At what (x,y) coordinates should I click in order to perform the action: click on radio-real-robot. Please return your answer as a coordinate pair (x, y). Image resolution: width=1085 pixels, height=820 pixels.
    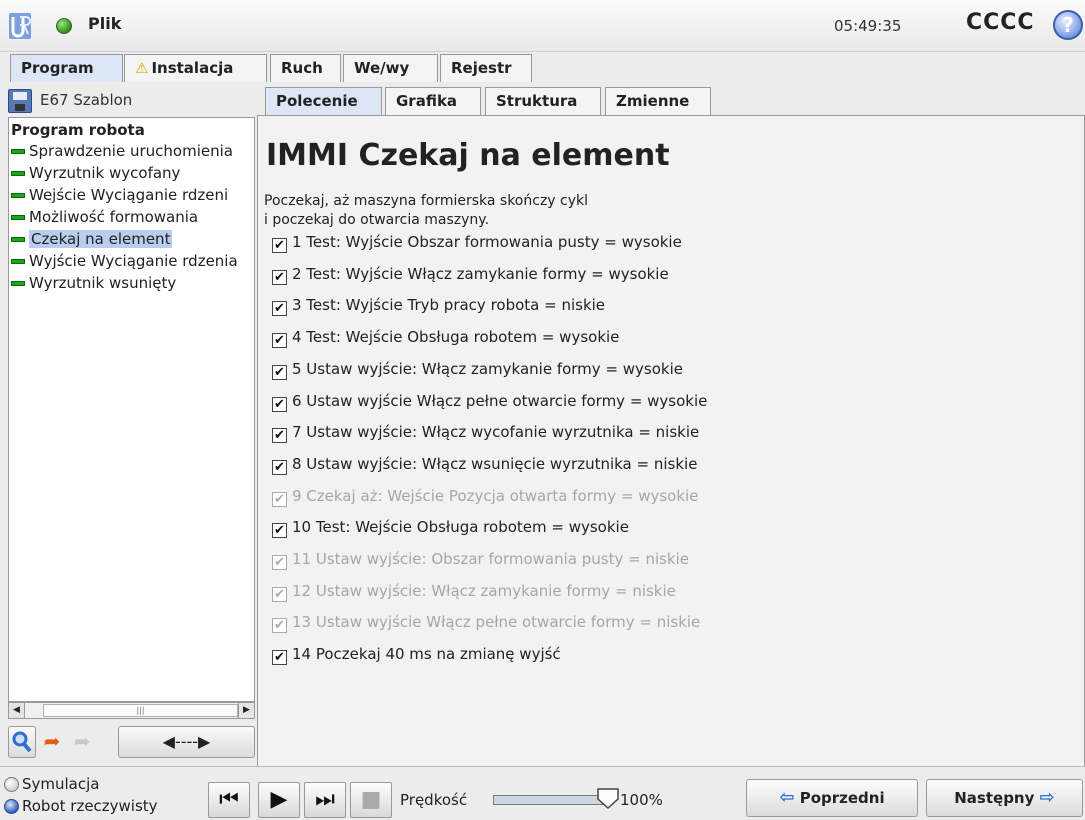
    Looking at the image, I should click on (11, 806).